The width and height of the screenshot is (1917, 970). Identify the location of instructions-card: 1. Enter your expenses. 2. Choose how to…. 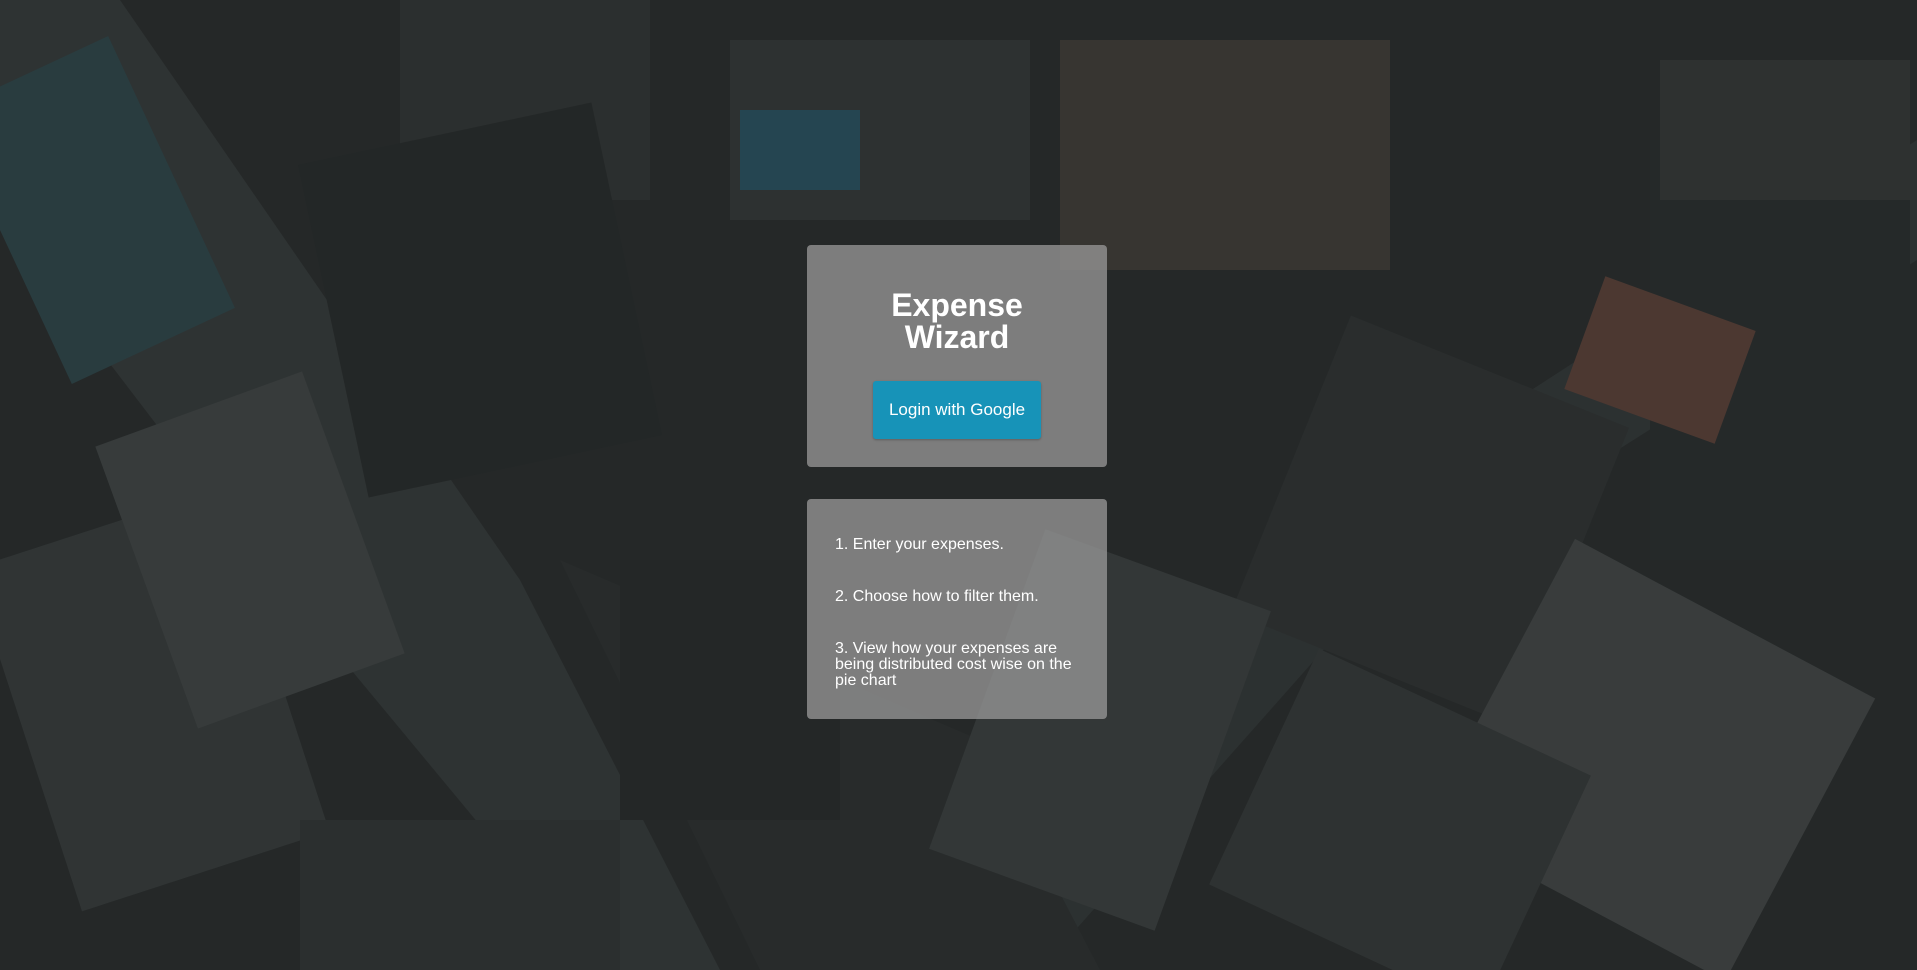
(957, 609).